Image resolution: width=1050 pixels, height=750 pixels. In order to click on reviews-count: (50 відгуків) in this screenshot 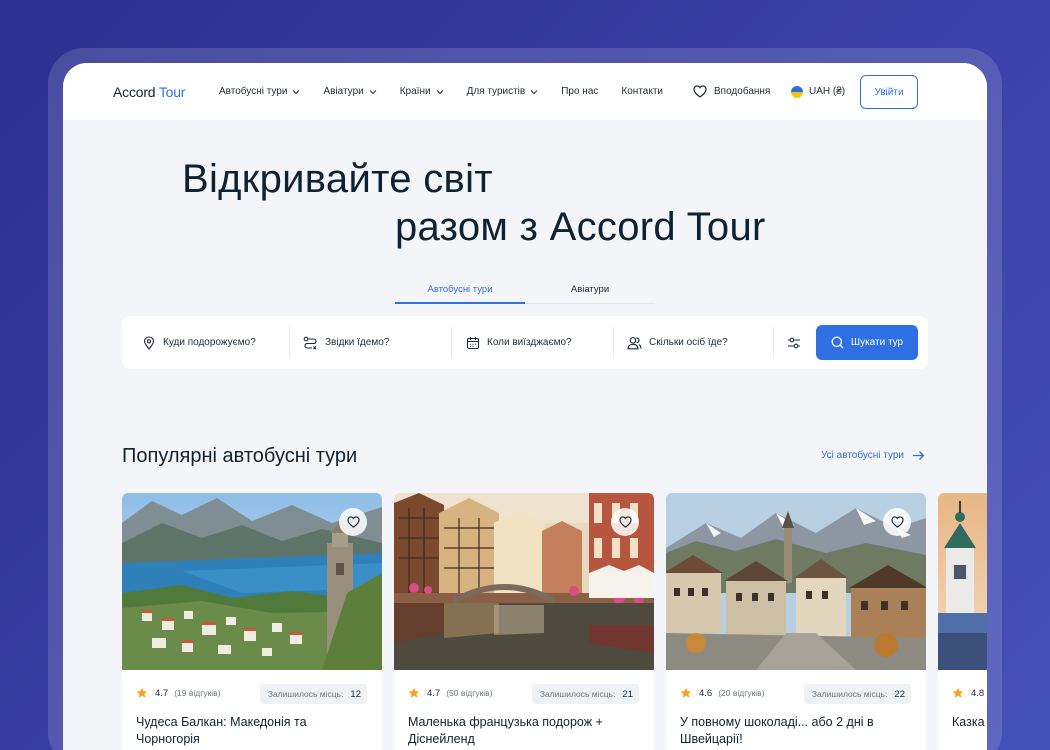, I will do `click(469, 693)`.